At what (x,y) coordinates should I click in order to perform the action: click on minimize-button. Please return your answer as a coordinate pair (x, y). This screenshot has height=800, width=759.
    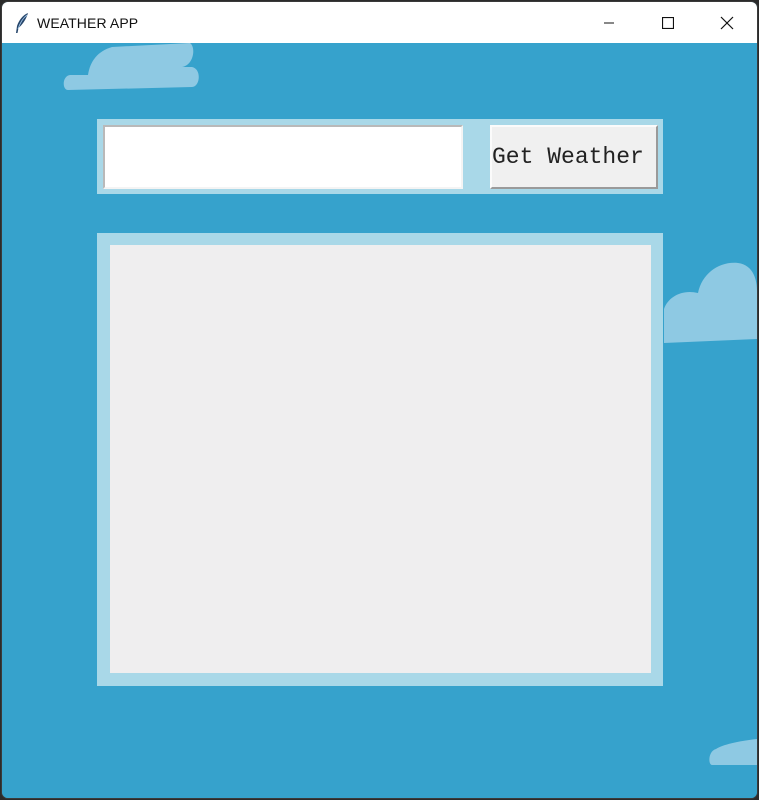
    Looking at the image, I should click on (609, 22).